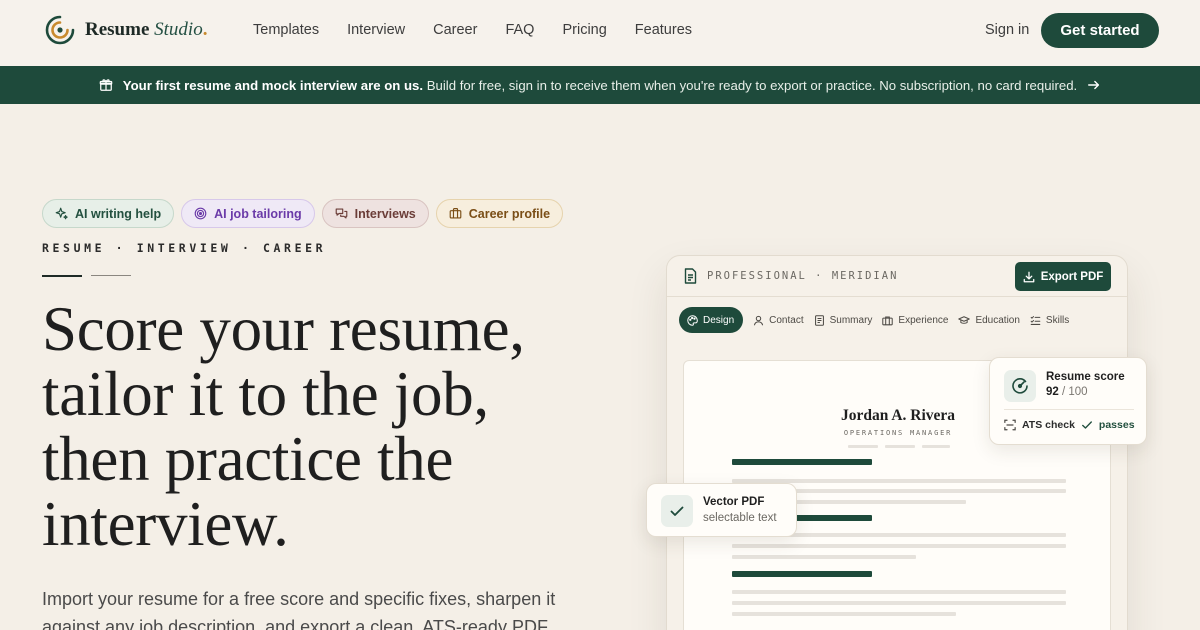  What do you see at coordinates (519, 30) in the screenshot?
I see `nav-link-faq: FAQ` at bounding box center [519, 30].